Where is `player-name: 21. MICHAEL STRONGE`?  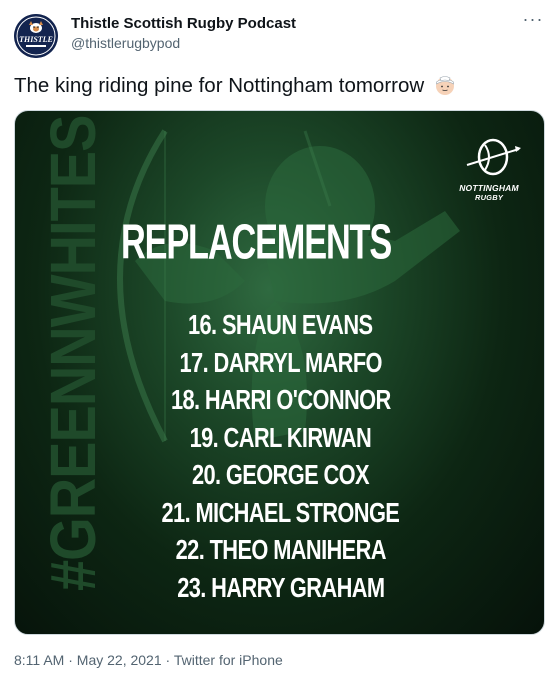
player-name: 21. MICHAEL STRONGE is located at coordinates (280, 512).